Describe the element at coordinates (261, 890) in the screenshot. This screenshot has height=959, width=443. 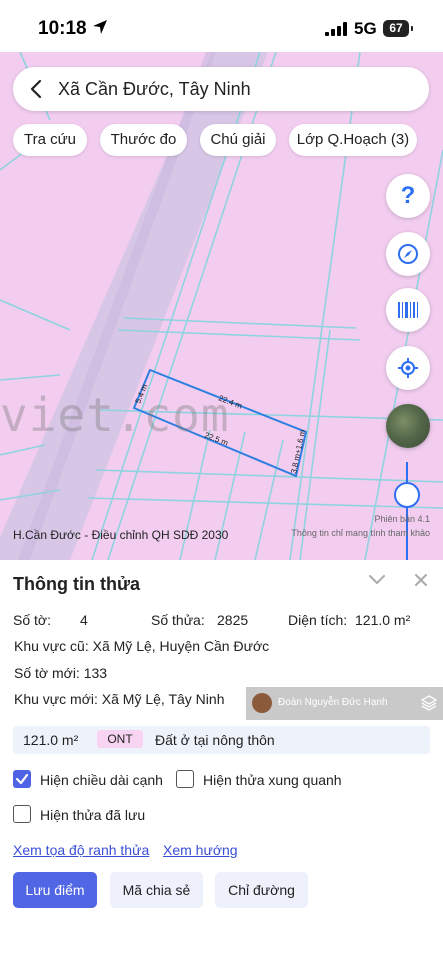
I see `directions-button: Chỉ đường` at that location.